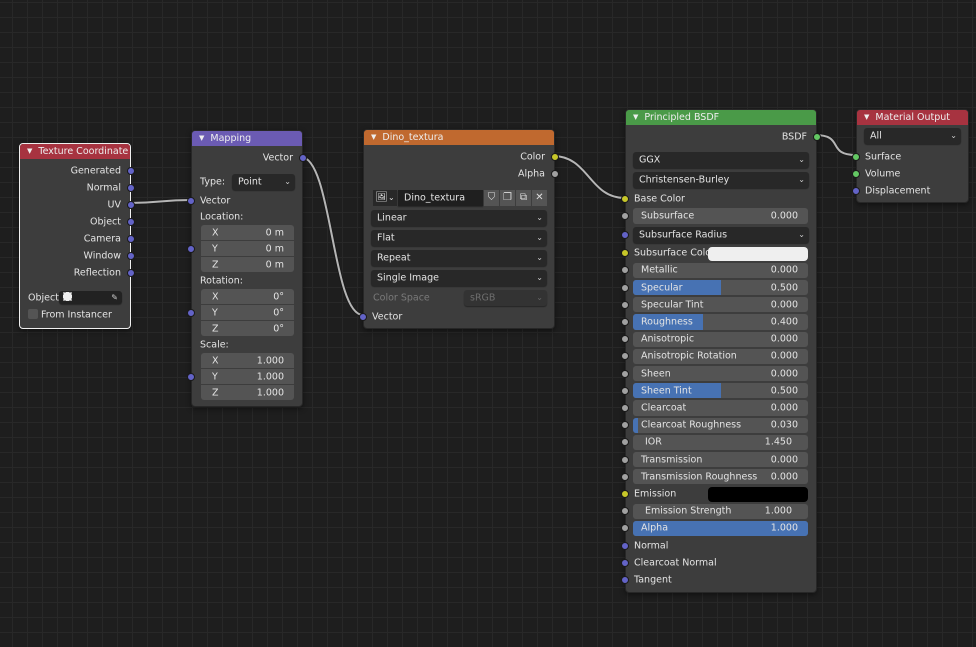 This screenshot has height=647, width=976. Describe the element at coordinates (385, 198) in the screenshot. I see `image-browse-button: 🖼︎⌄` at that location.